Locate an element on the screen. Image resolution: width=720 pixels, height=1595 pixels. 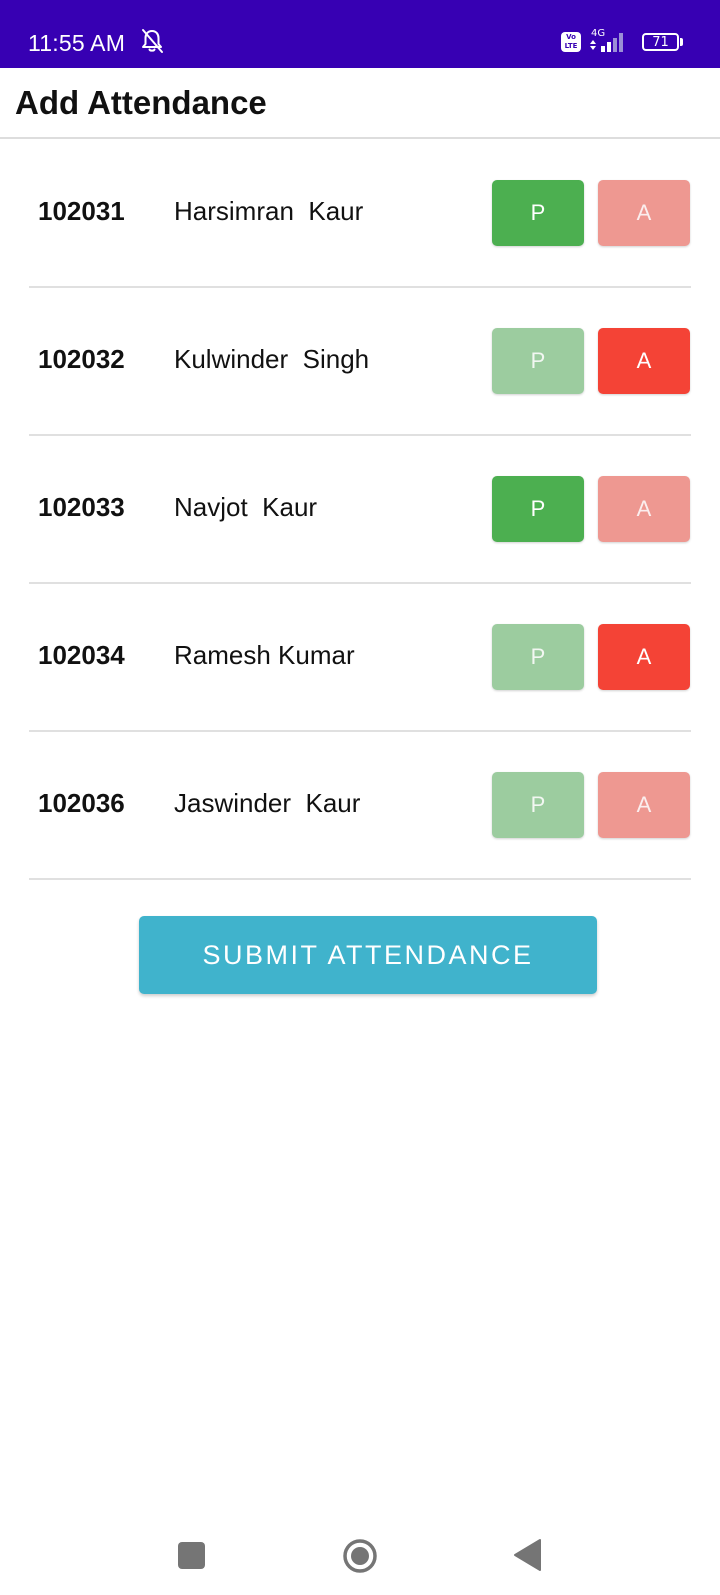
circle-icon is located at coordinates (360, 1556).